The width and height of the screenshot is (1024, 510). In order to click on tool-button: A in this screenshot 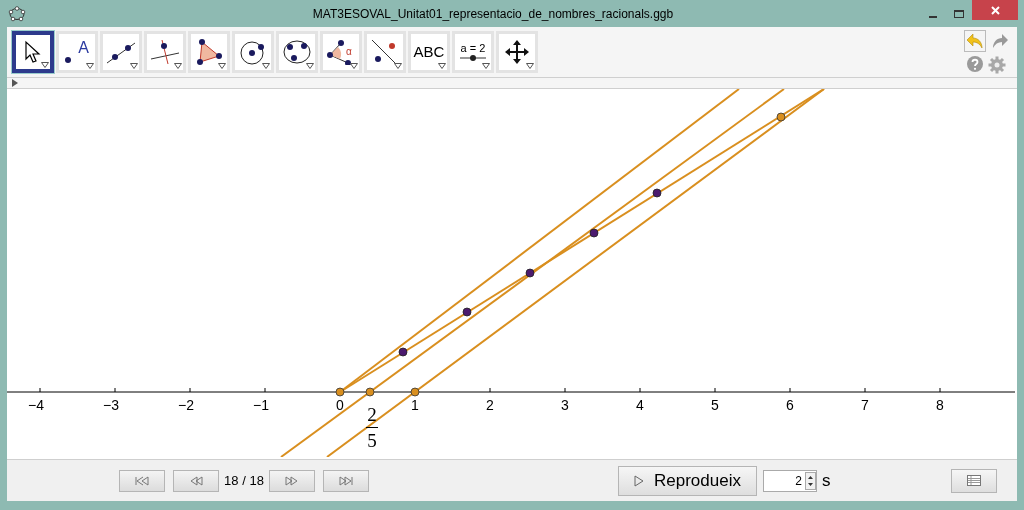, I will do `click(77, 52)`.